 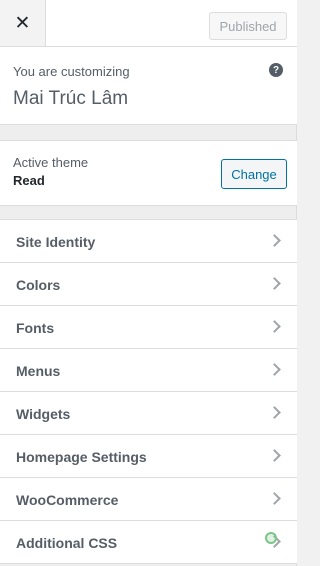 What do you see at coordinates (148, 499) in the screenshot?
I see `section-woocommerce: WooCommerce` at bounding box center [148, 499].